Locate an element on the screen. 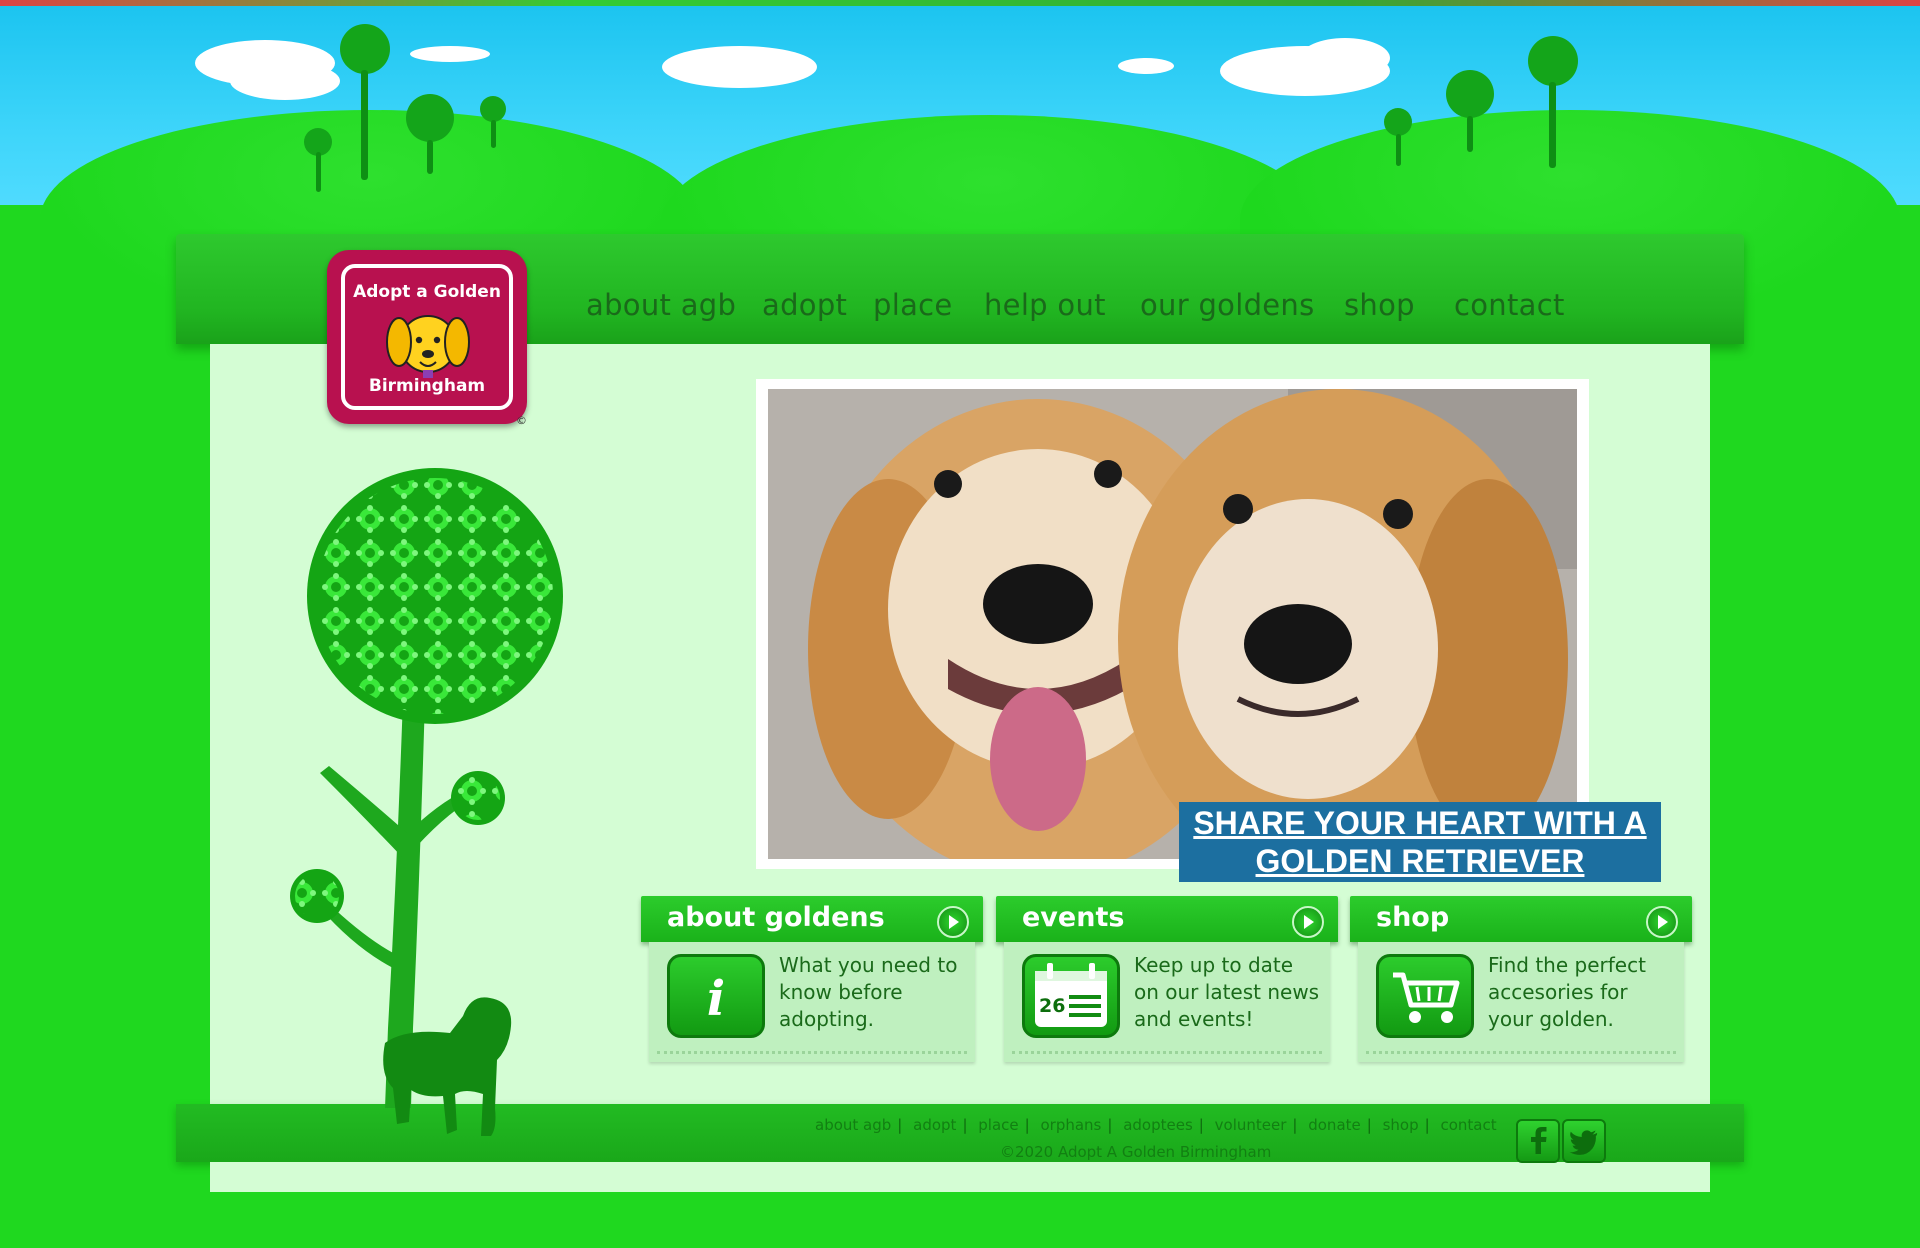  logo-line2: Birmingham is located at coordinates (427, 386).